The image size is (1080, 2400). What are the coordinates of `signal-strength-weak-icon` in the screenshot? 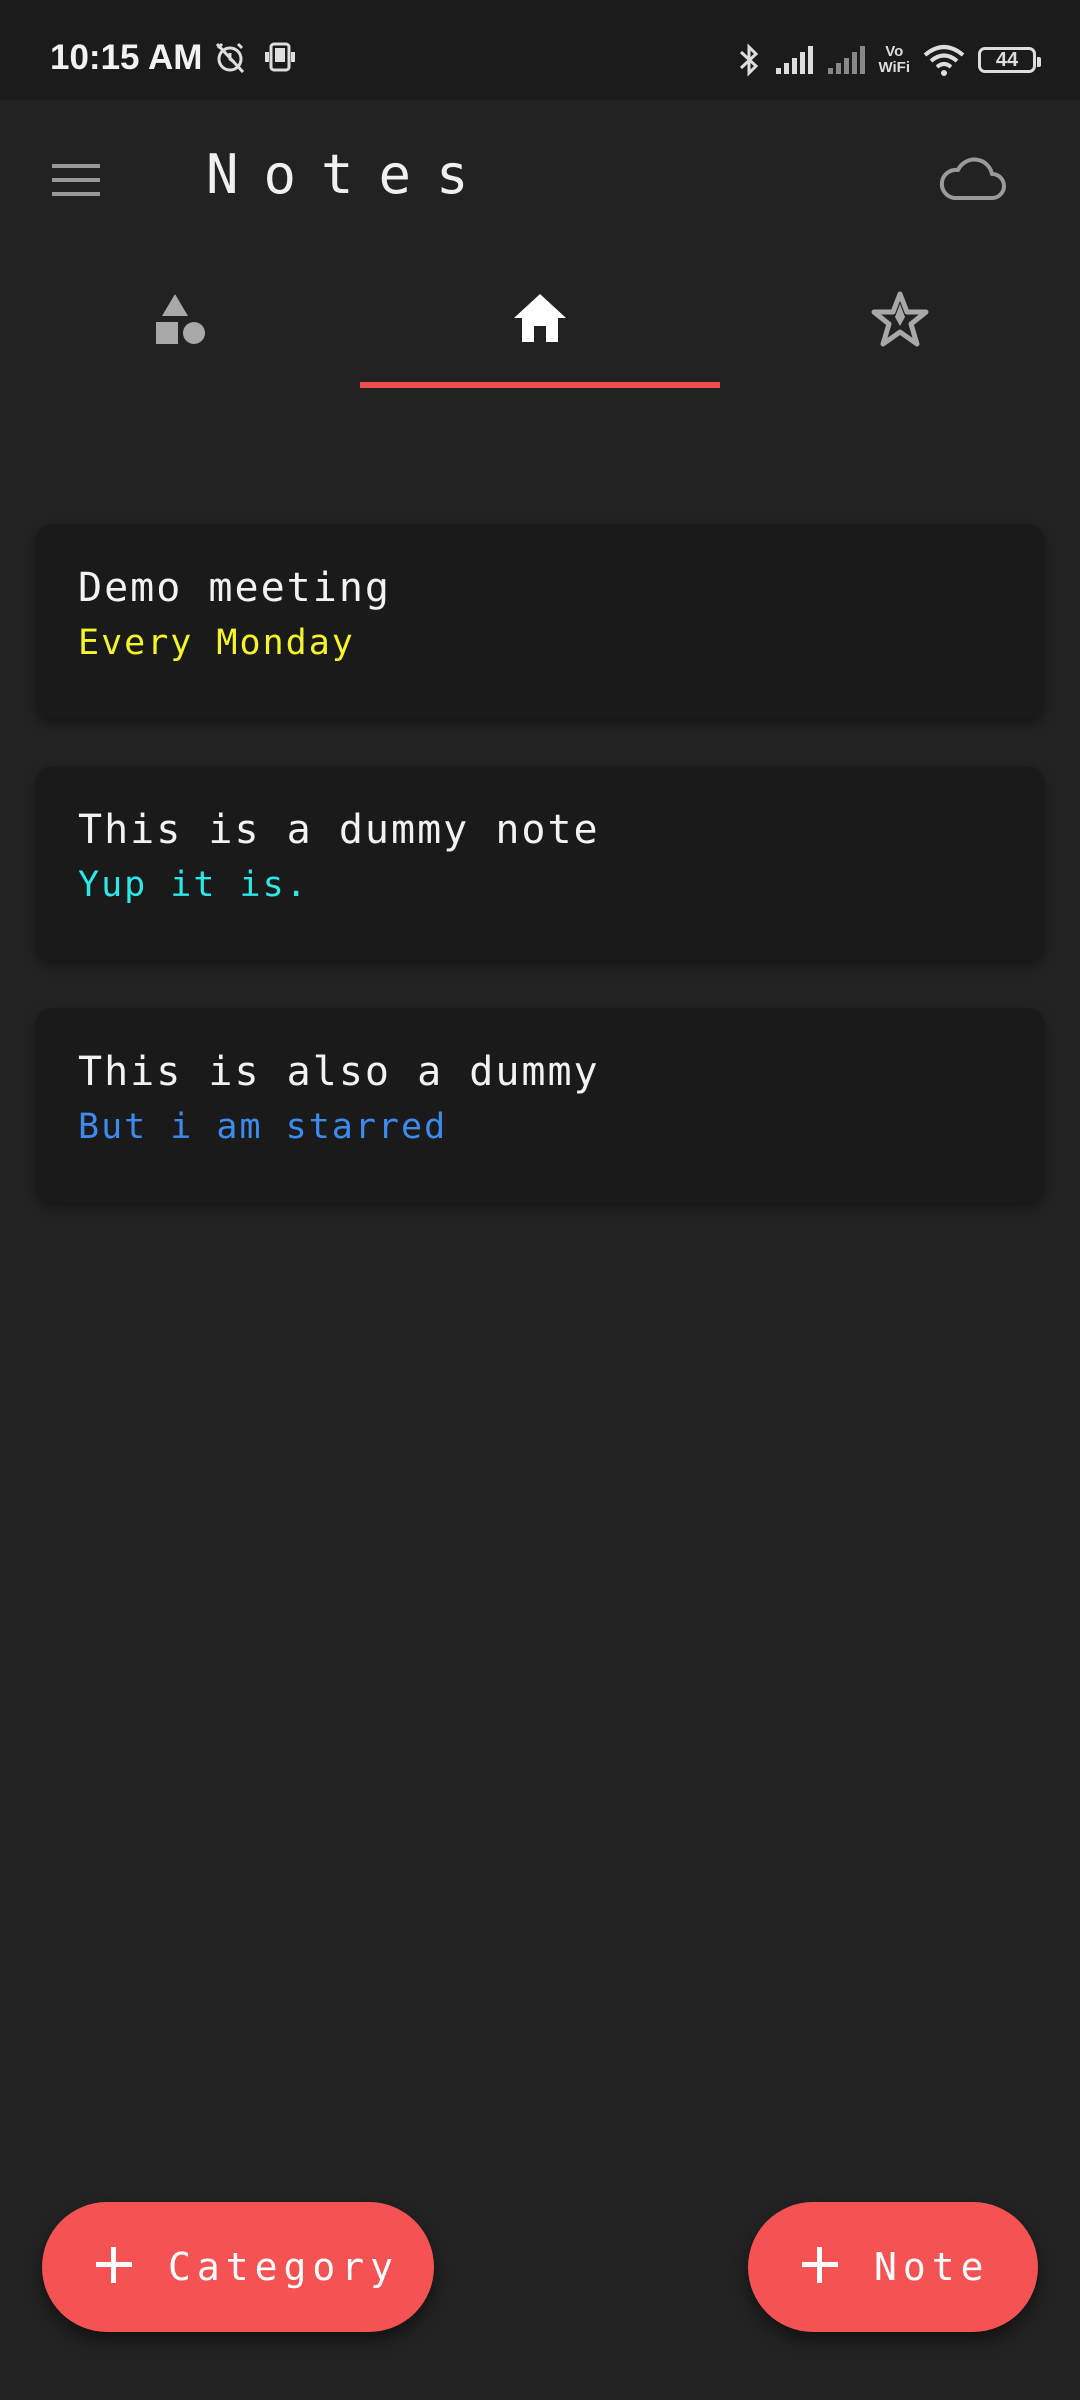 It's located at (846, 60).